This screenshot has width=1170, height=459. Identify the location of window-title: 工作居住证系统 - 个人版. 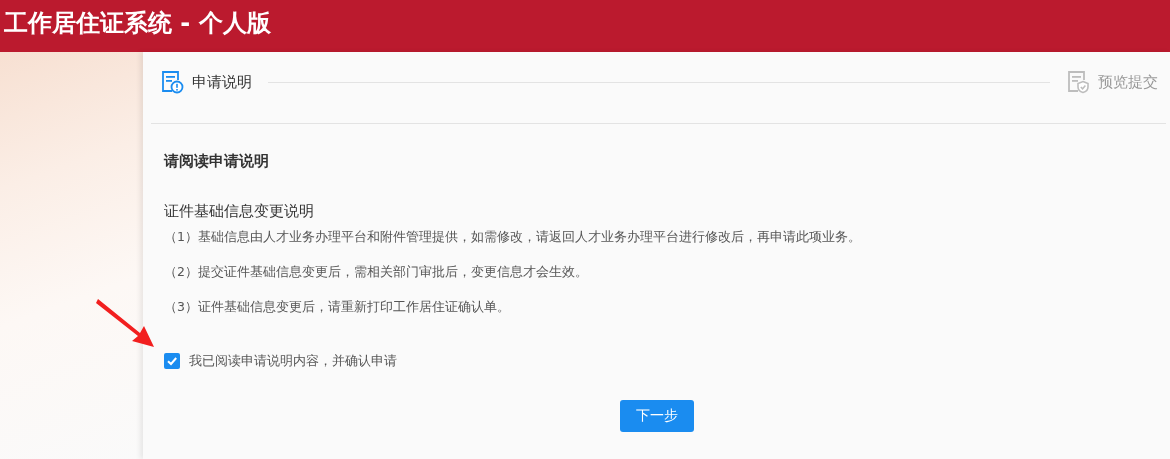
(137, 23).